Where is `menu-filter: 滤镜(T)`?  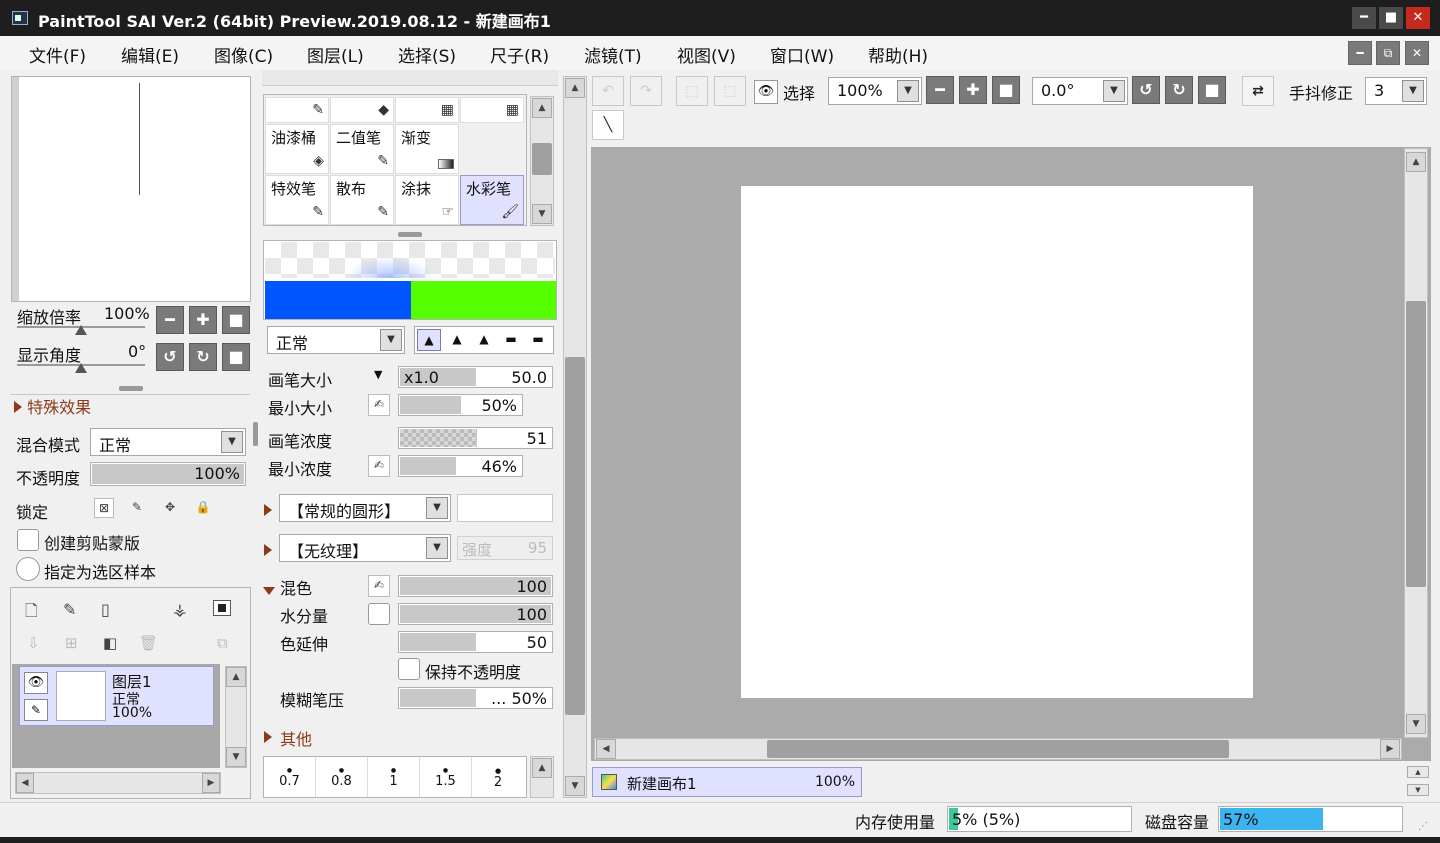 menu-filter: 滤镜(T) is located at coordinates (613, 54).